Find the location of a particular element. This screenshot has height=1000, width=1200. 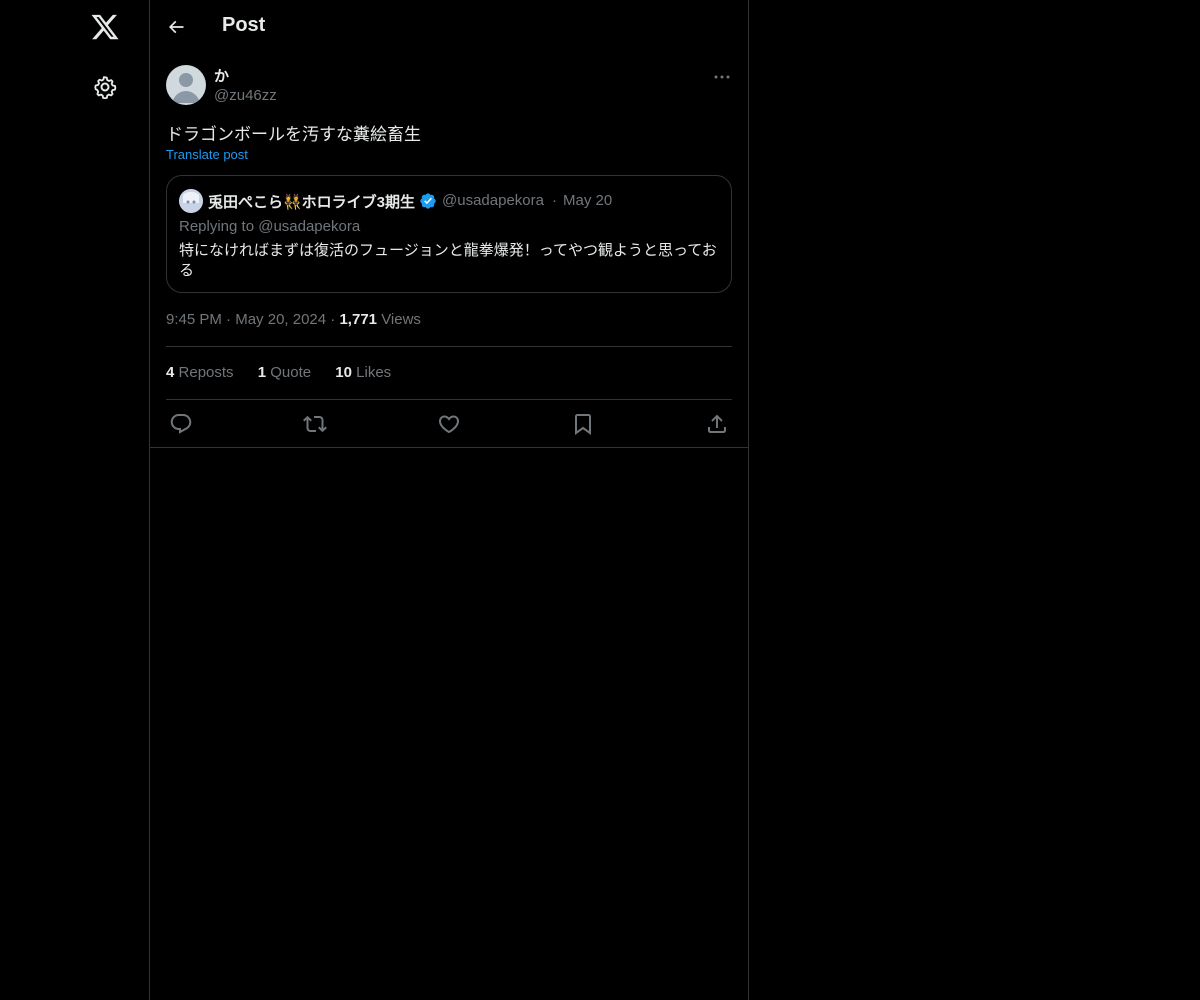

post-date: May 20, 2024 is located at coordinates (280, 319).